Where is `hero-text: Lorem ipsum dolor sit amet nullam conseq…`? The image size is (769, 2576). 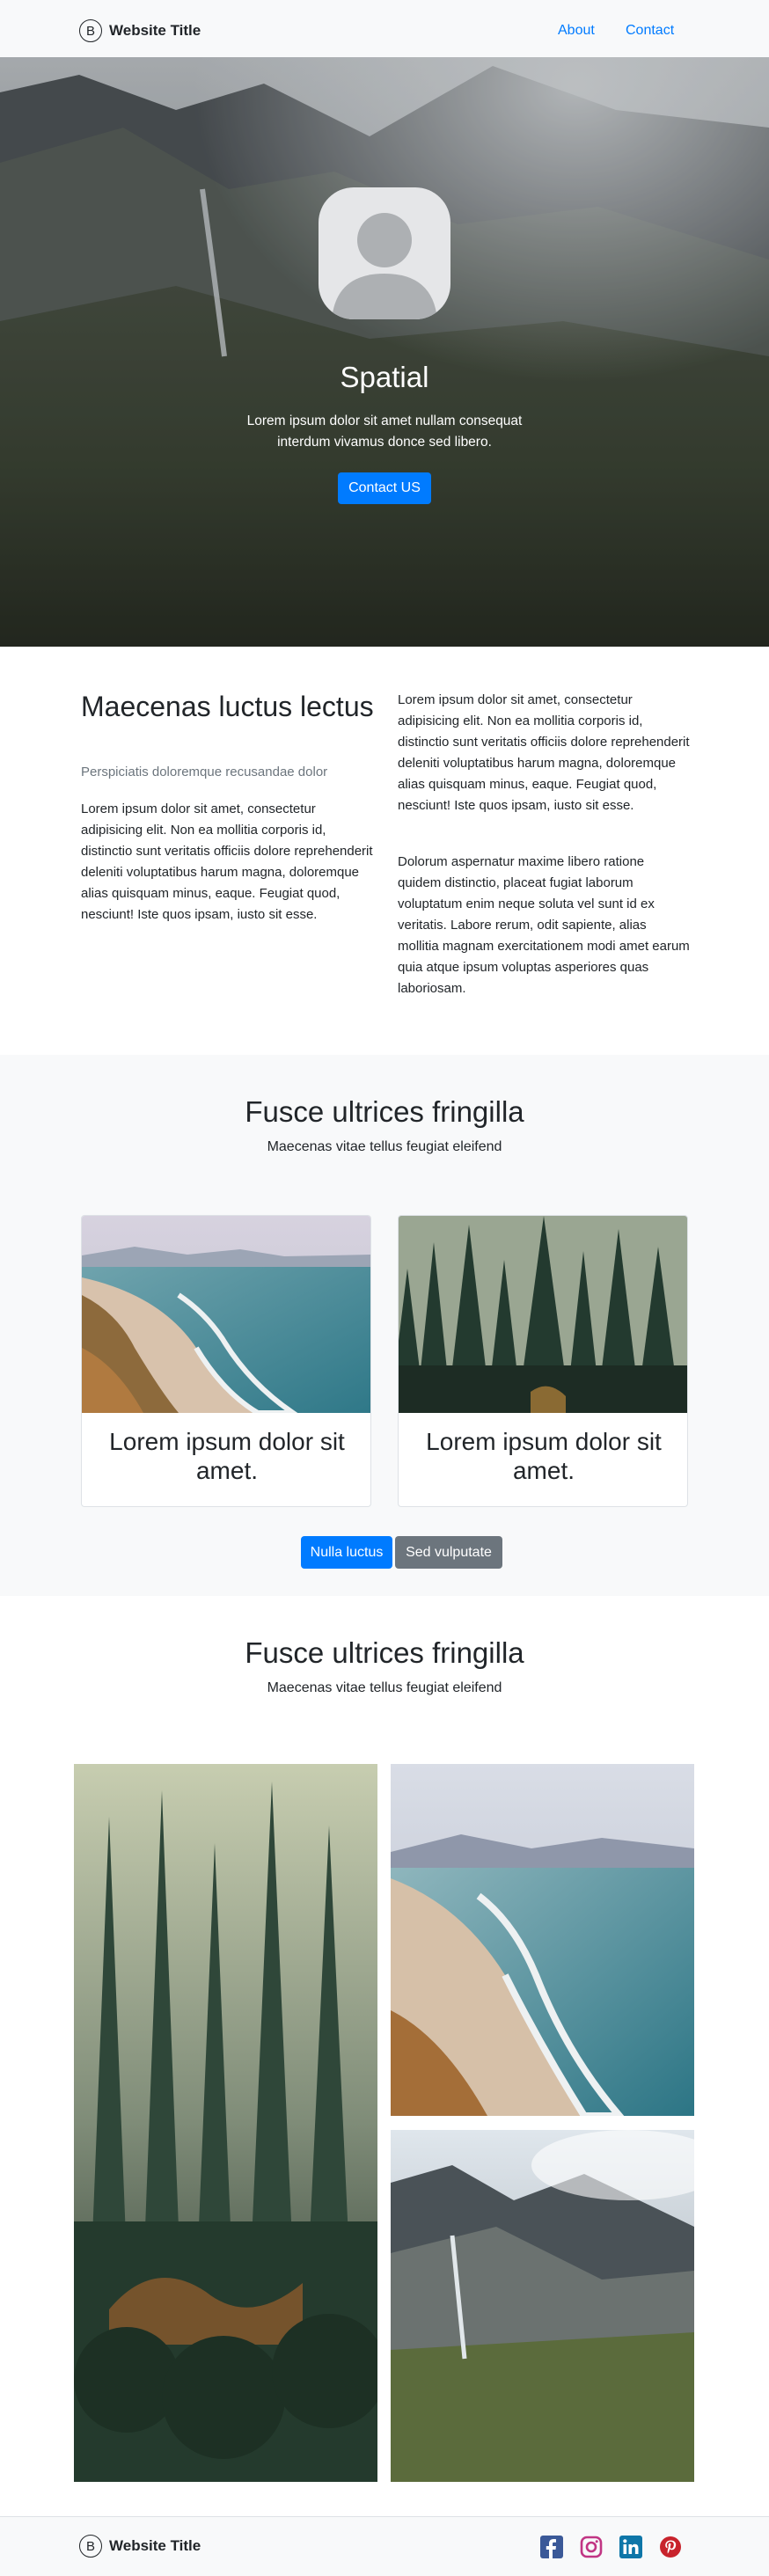
hero-text: Lorem ipsum dolor sit amet nullam conseq… is located at coordinates (384, 431).